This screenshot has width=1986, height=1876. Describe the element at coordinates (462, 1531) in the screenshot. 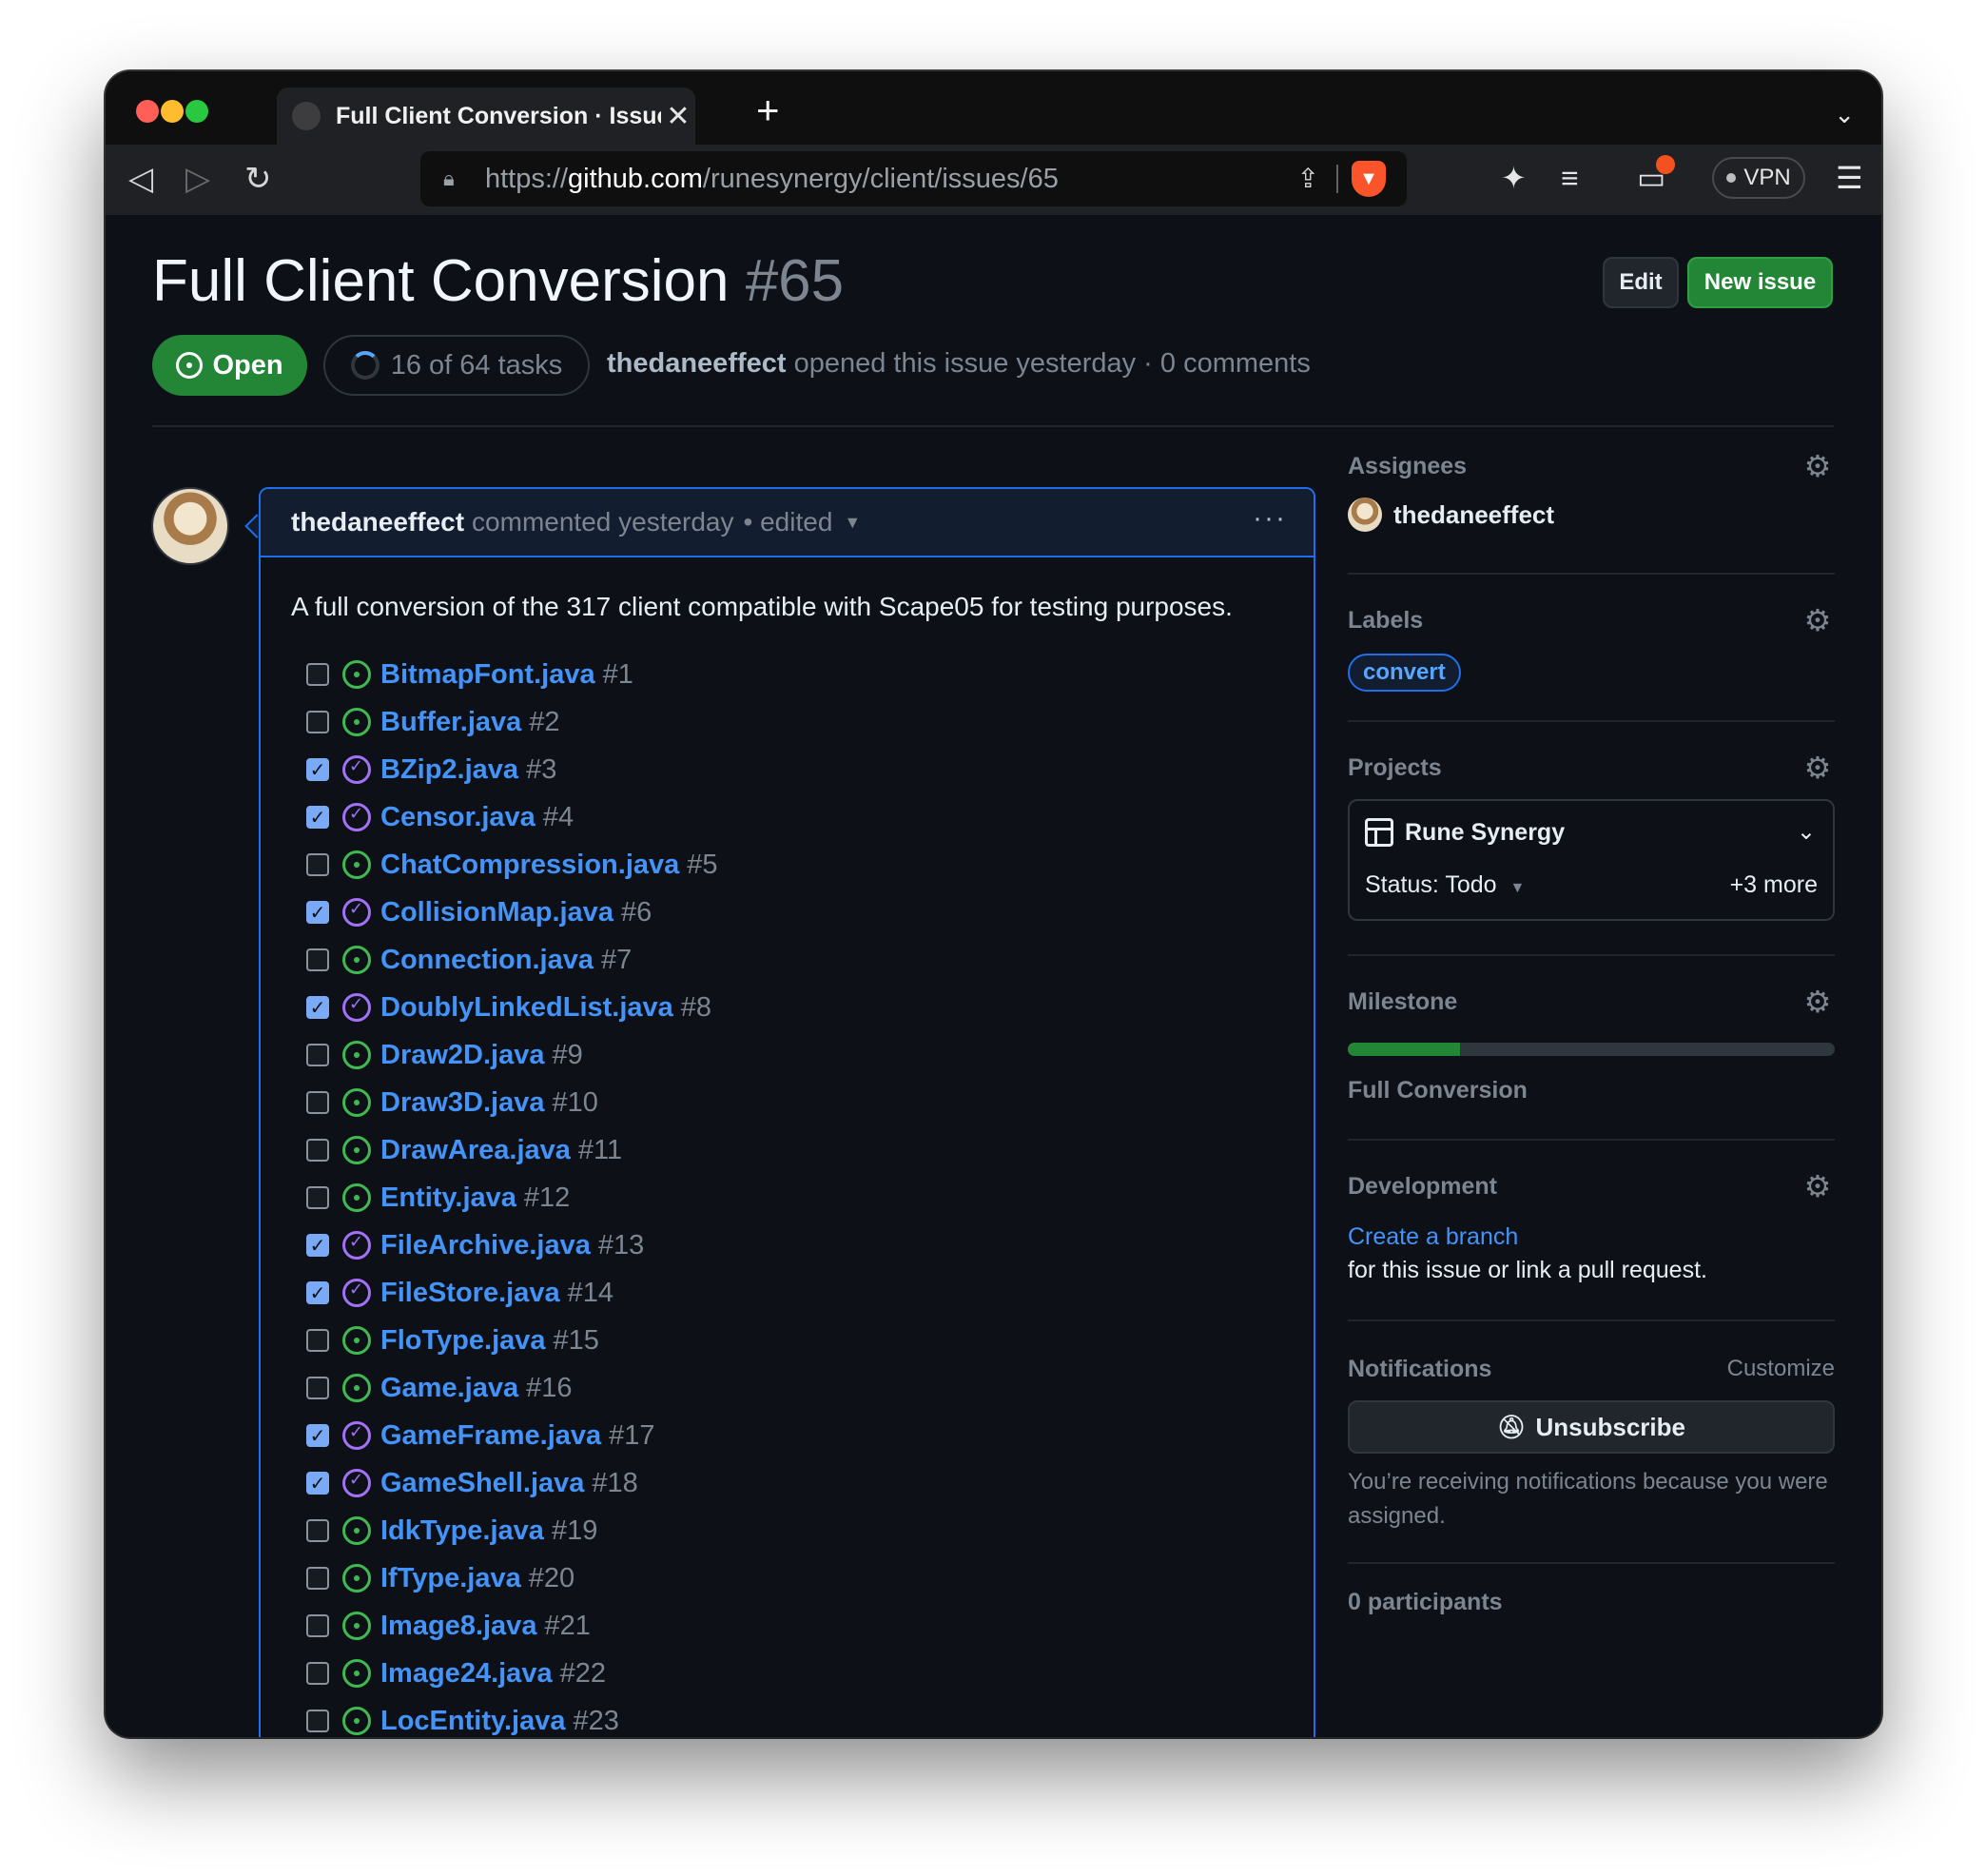

I see `task-issue-link: IdkType.java` at that location.